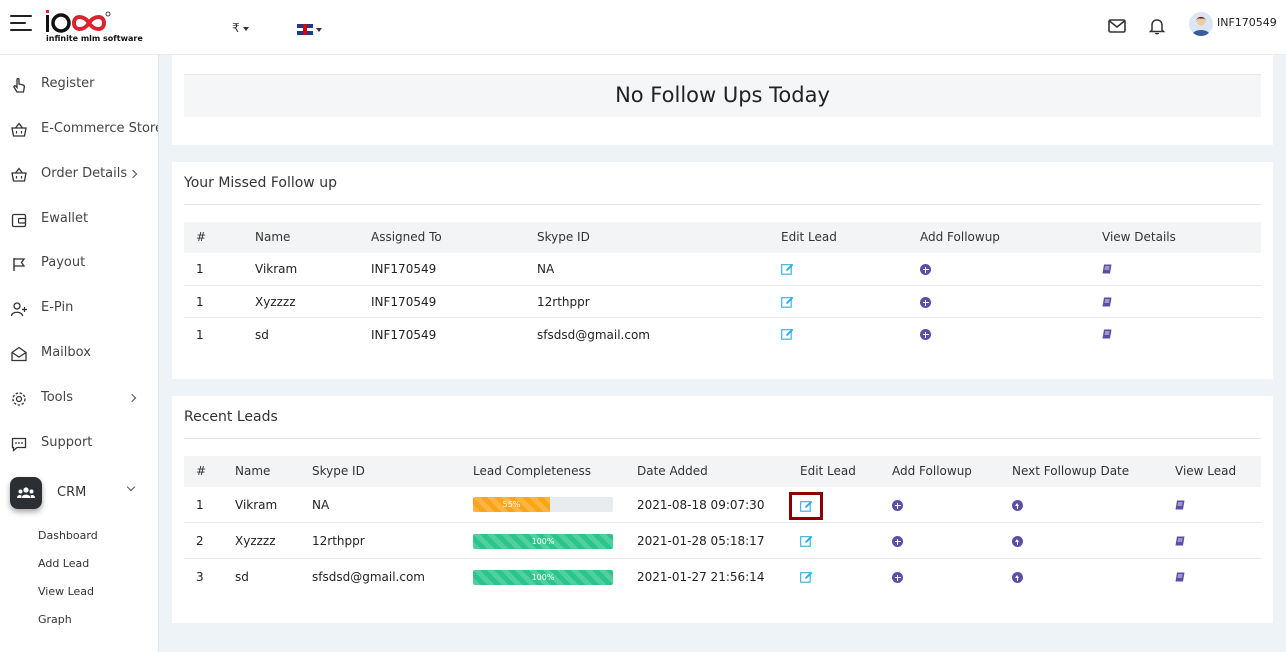 This screenshot has height=652, width=1286. Describe the element at coordinates (722, 95) in the screenshot. I see `empty-state-box: No Follow Ups Today` at that location.